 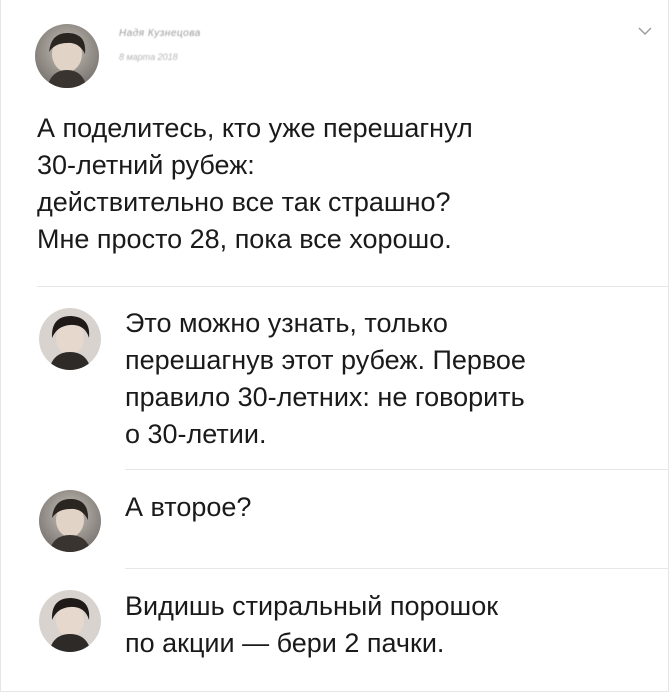 I want to click on comment-text-line: Это можно узнать, только, so click(x=286, y=323).